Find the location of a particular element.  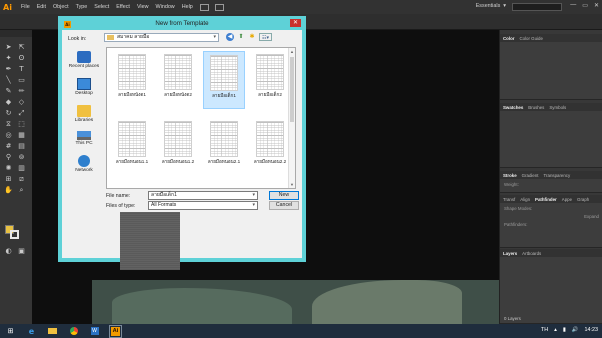

scroll-down-icon: ▼ is located at coordinates (292, 184).